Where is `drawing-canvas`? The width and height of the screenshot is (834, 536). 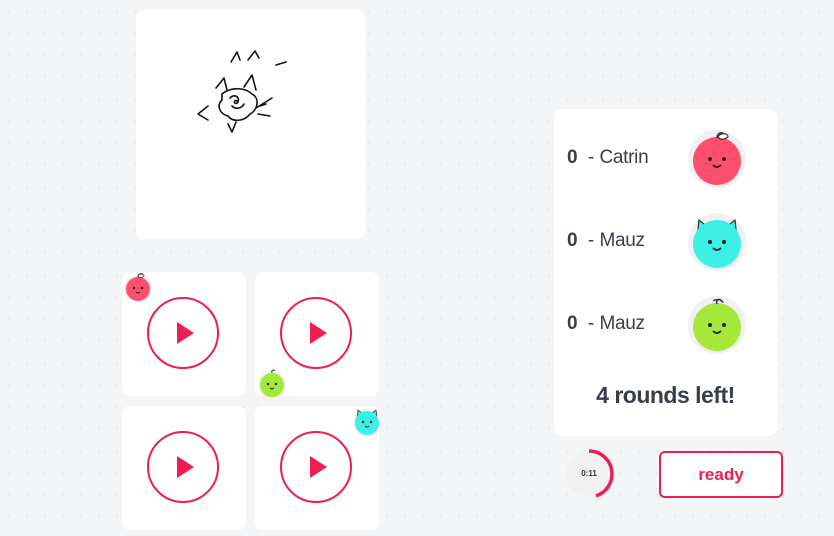 drawing-canvas is located at coordinates (250, 124).